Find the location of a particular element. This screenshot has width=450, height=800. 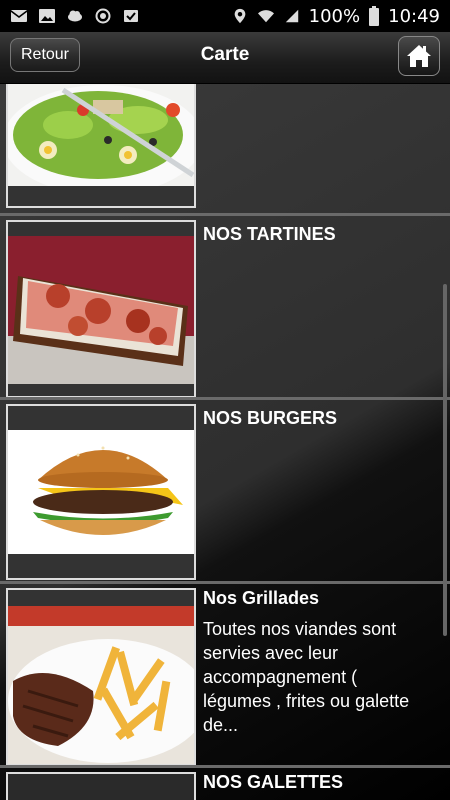

grill-image is located at coordinates (101, 677).